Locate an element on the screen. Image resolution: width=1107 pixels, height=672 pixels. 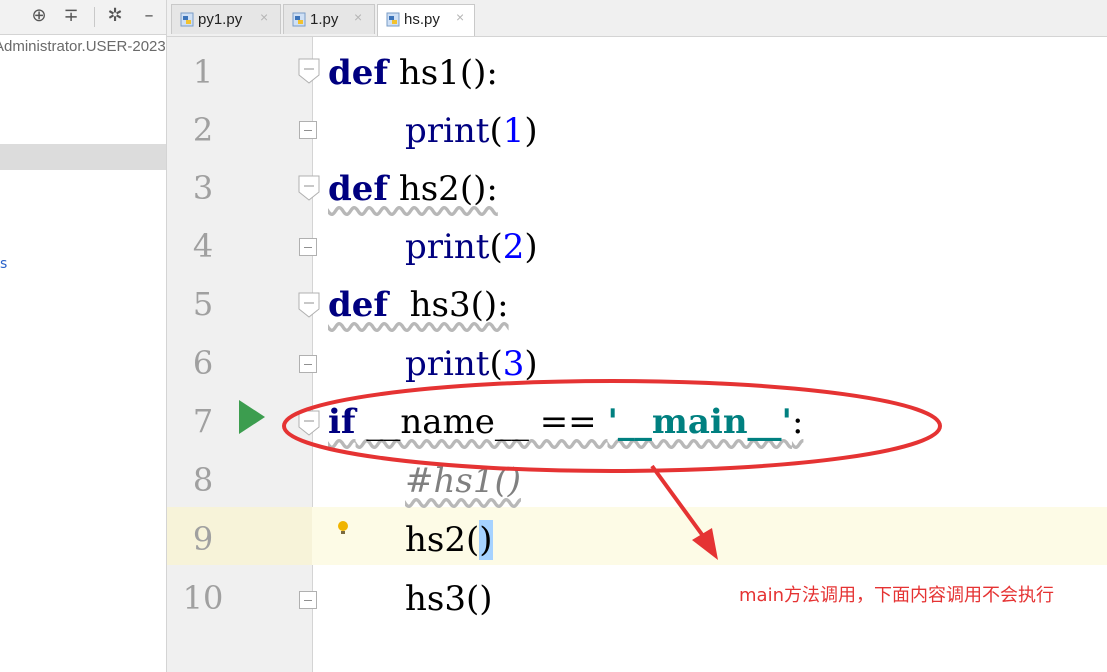
annotation-text: main方法调用，下面内容调用不会执行 is located at coordinates (896, 595).